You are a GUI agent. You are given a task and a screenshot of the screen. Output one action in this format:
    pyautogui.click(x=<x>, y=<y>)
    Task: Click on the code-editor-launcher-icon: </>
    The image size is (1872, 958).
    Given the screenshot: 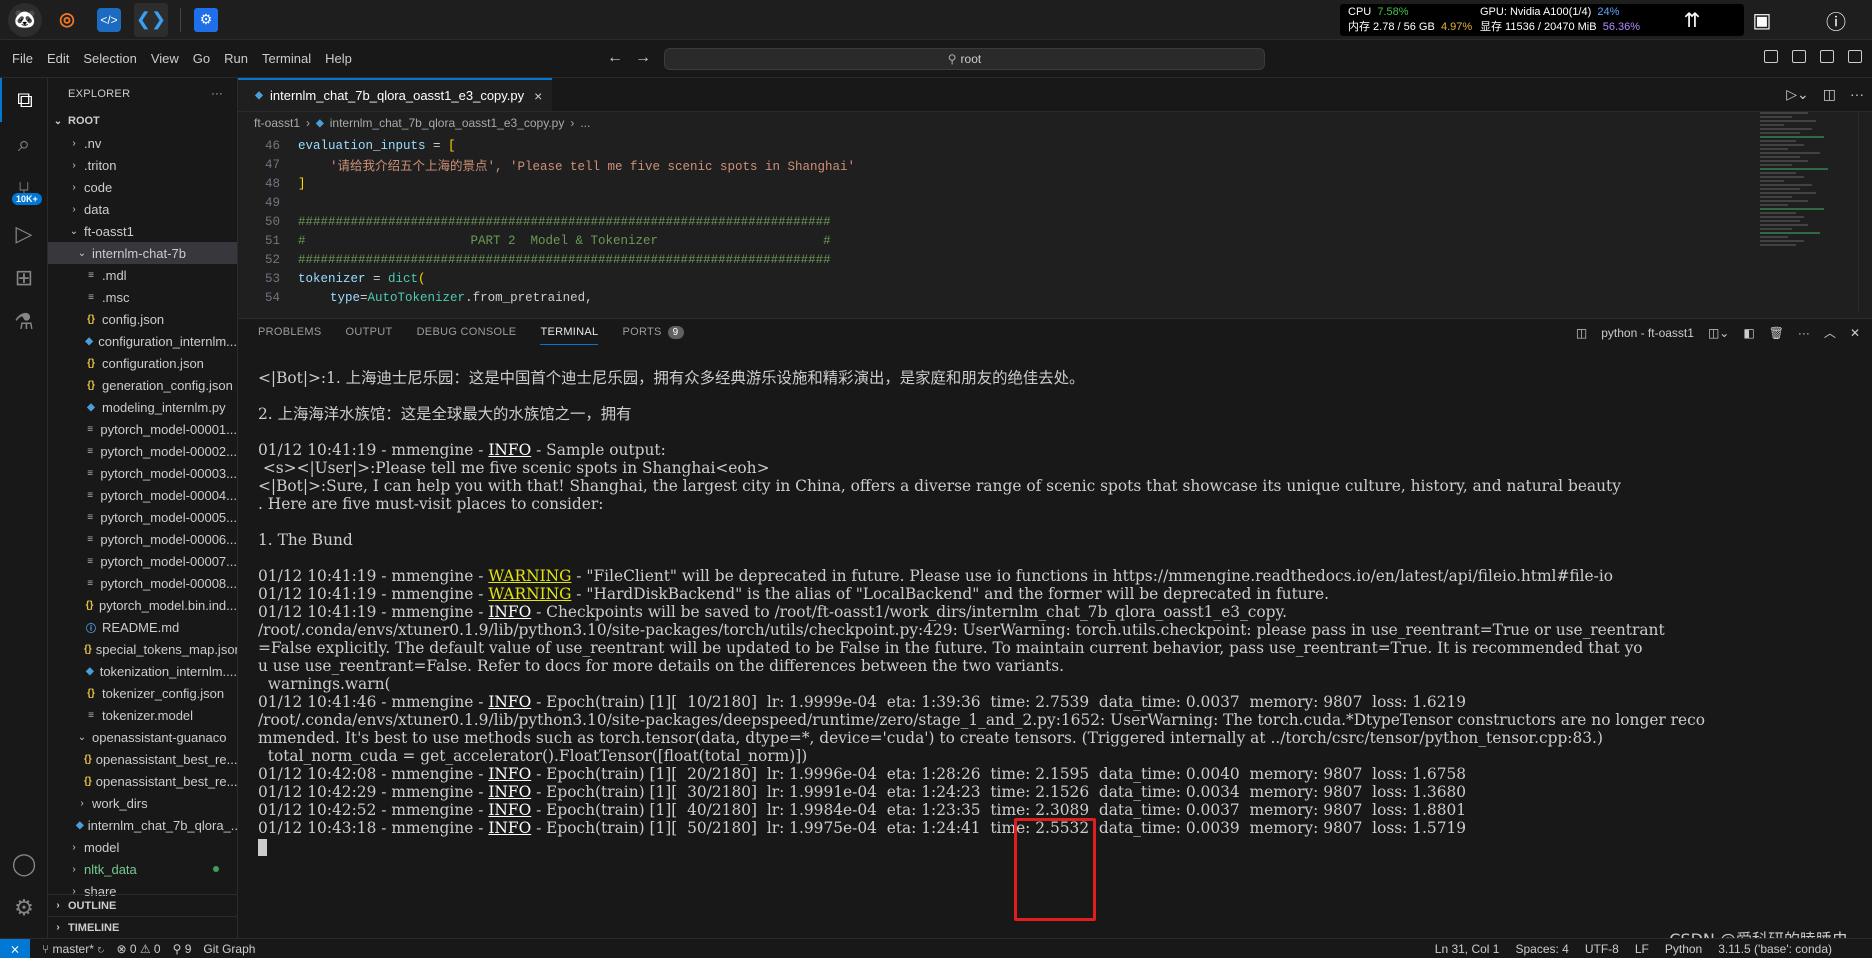 What is the action you would take?
    pyautogui.click(x=109, y=20)
    